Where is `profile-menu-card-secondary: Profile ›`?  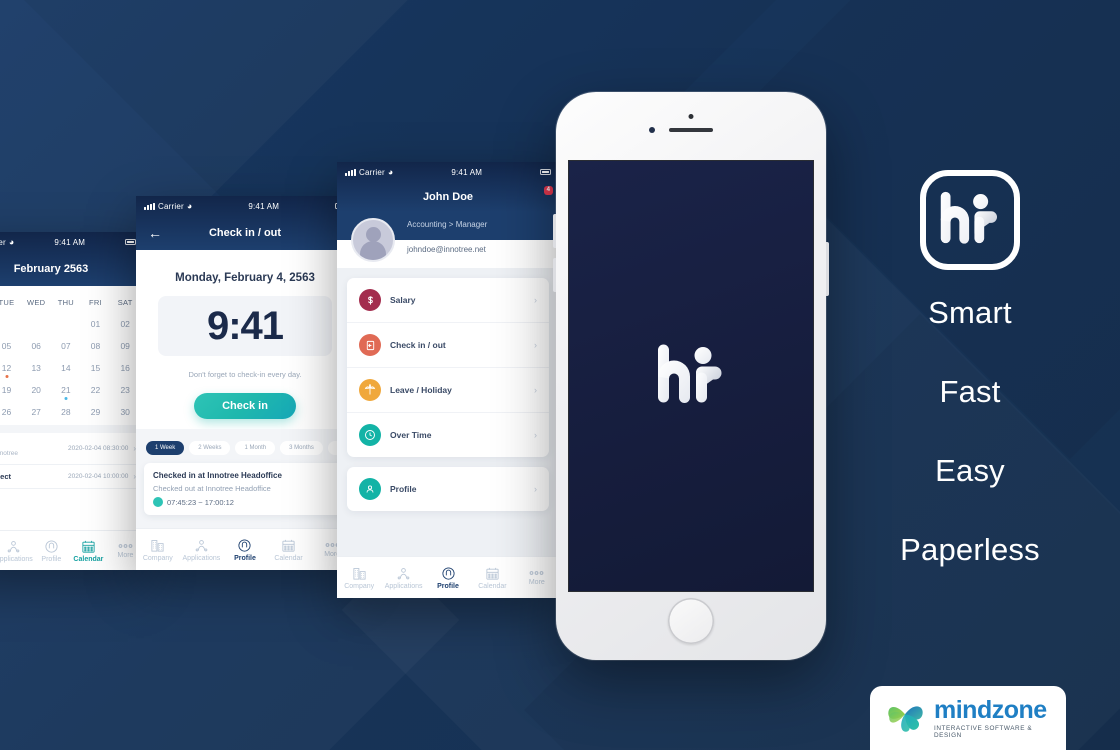 profile-menu-card-secondary: Profile › is located at coordinates (448, 489).